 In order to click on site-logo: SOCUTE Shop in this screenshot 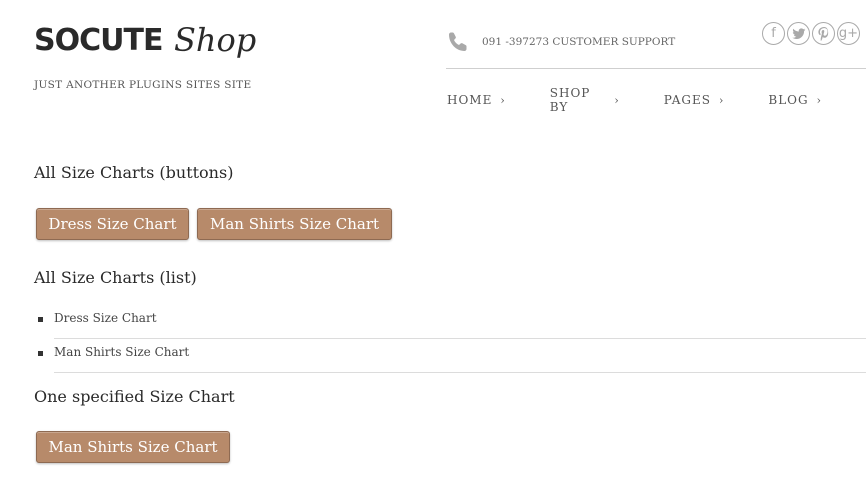, I will do `click(149, 50)`.